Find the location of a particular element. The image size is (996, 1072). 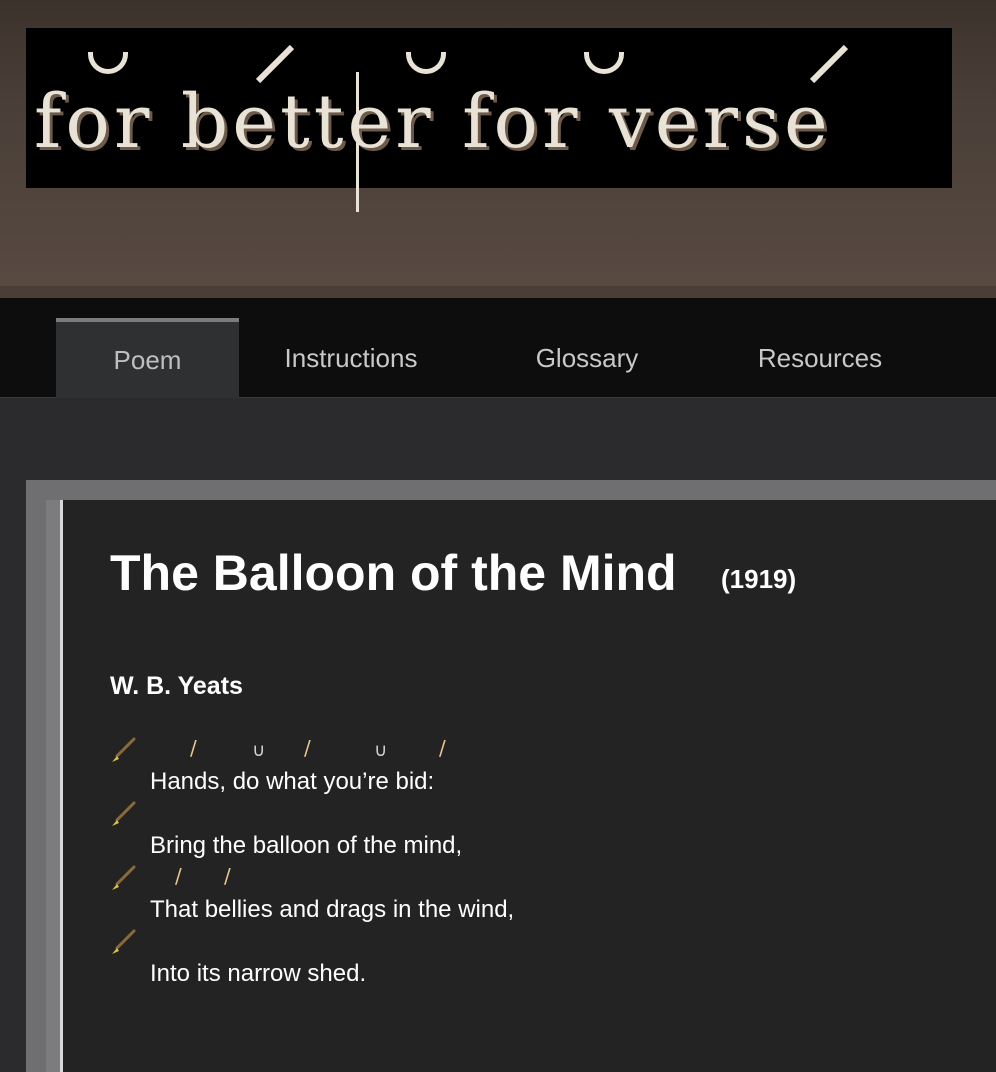

tab-instructions: Instructions is located at coordinates (351, 358).